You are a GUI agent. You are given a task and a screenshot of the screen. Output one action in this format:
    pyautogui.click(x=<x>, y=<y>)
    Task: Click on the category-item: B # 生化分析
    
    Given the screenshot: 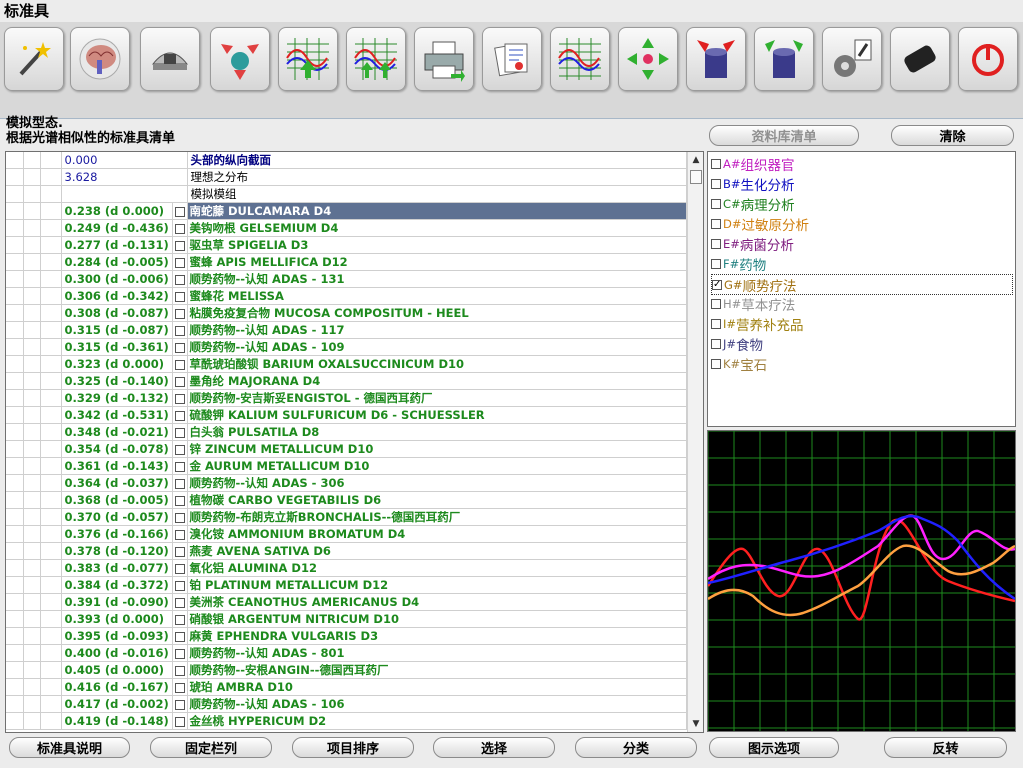 What is the action you would take?
    pyautogui.click(x=753, y=184)
    